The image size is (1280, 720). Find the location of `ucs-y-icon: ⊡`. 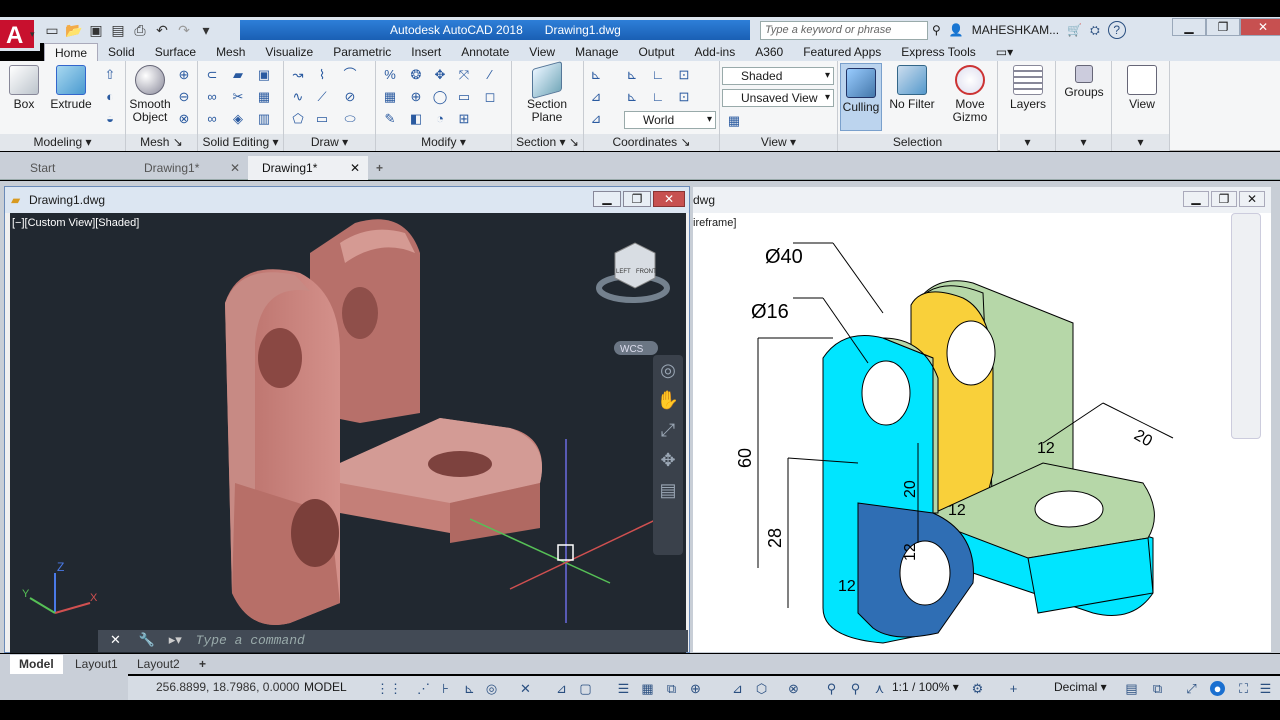

ucs-y-icon: ⊡ is located at coordinates (684, 75).